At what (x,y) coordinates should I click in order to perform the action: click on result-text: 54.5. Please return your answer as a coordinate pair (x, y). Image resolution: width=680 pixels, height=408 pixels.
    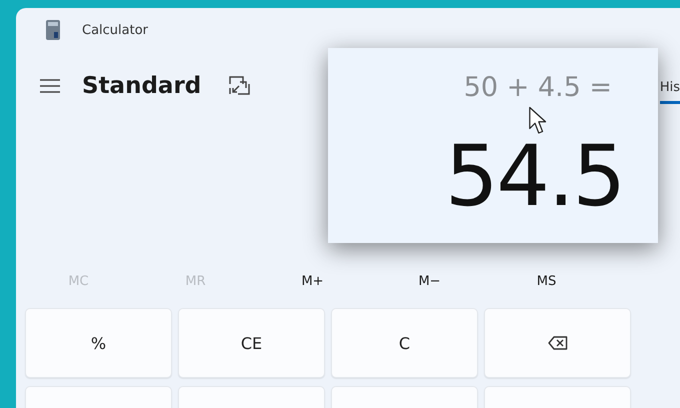
    Looking at the image, I should click on (534, 176).